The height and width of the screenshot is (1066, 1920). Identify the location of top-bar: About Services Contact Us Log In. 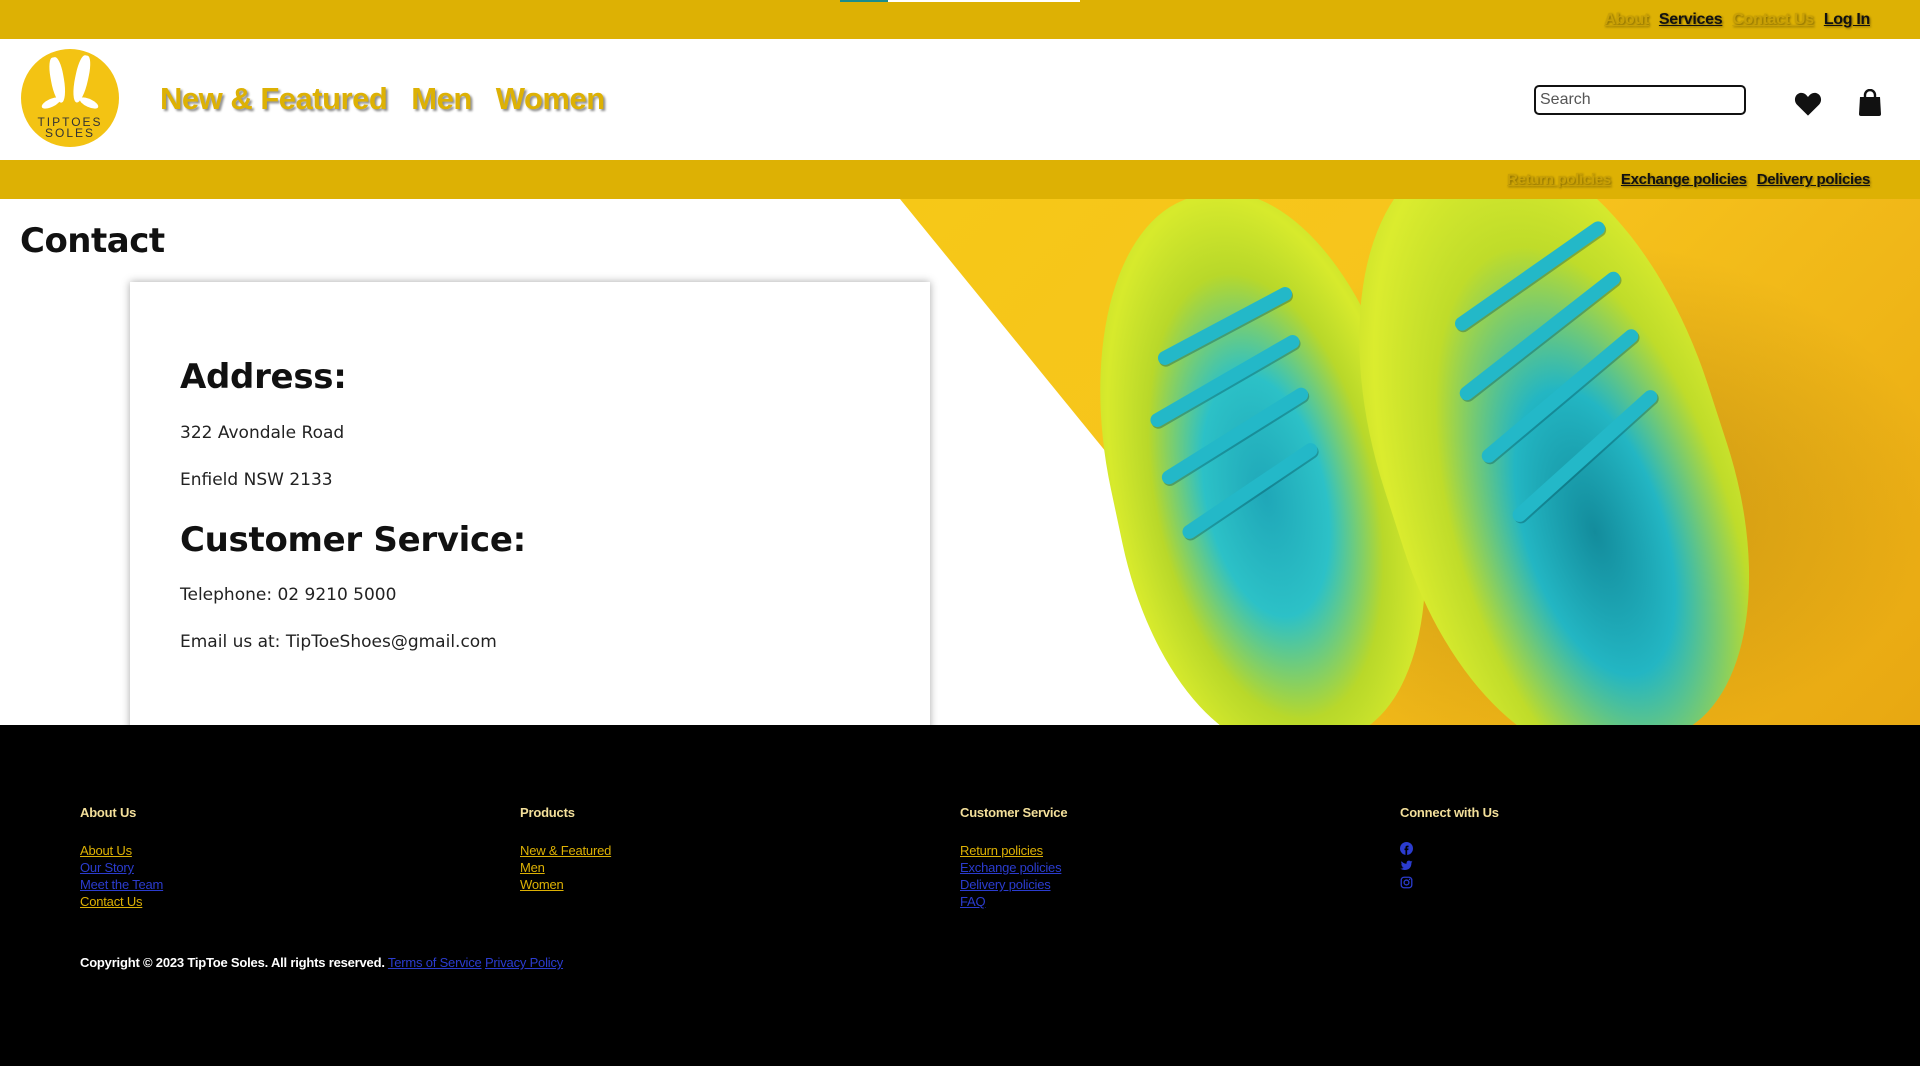
(960, 19).